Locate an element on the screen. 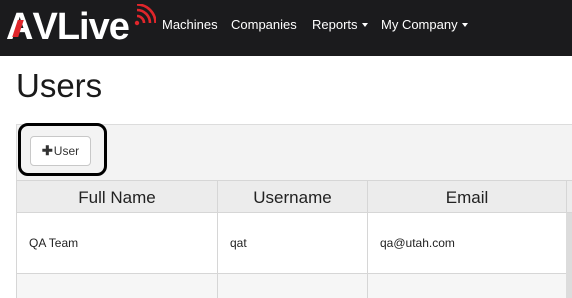  logo-text: AVA Live is located at coordinates (68, 27).